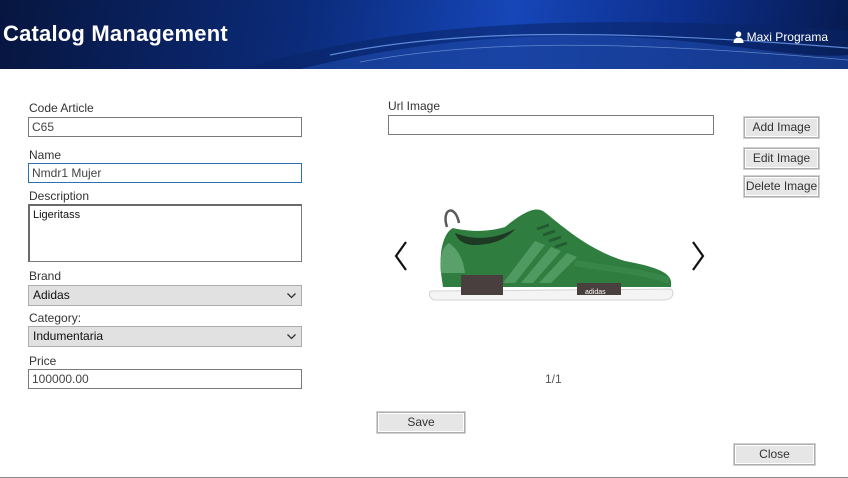 Image resolution: width=848 pixels, height=478 pixels. I want to click on save-button: Save, so click(421, 422).